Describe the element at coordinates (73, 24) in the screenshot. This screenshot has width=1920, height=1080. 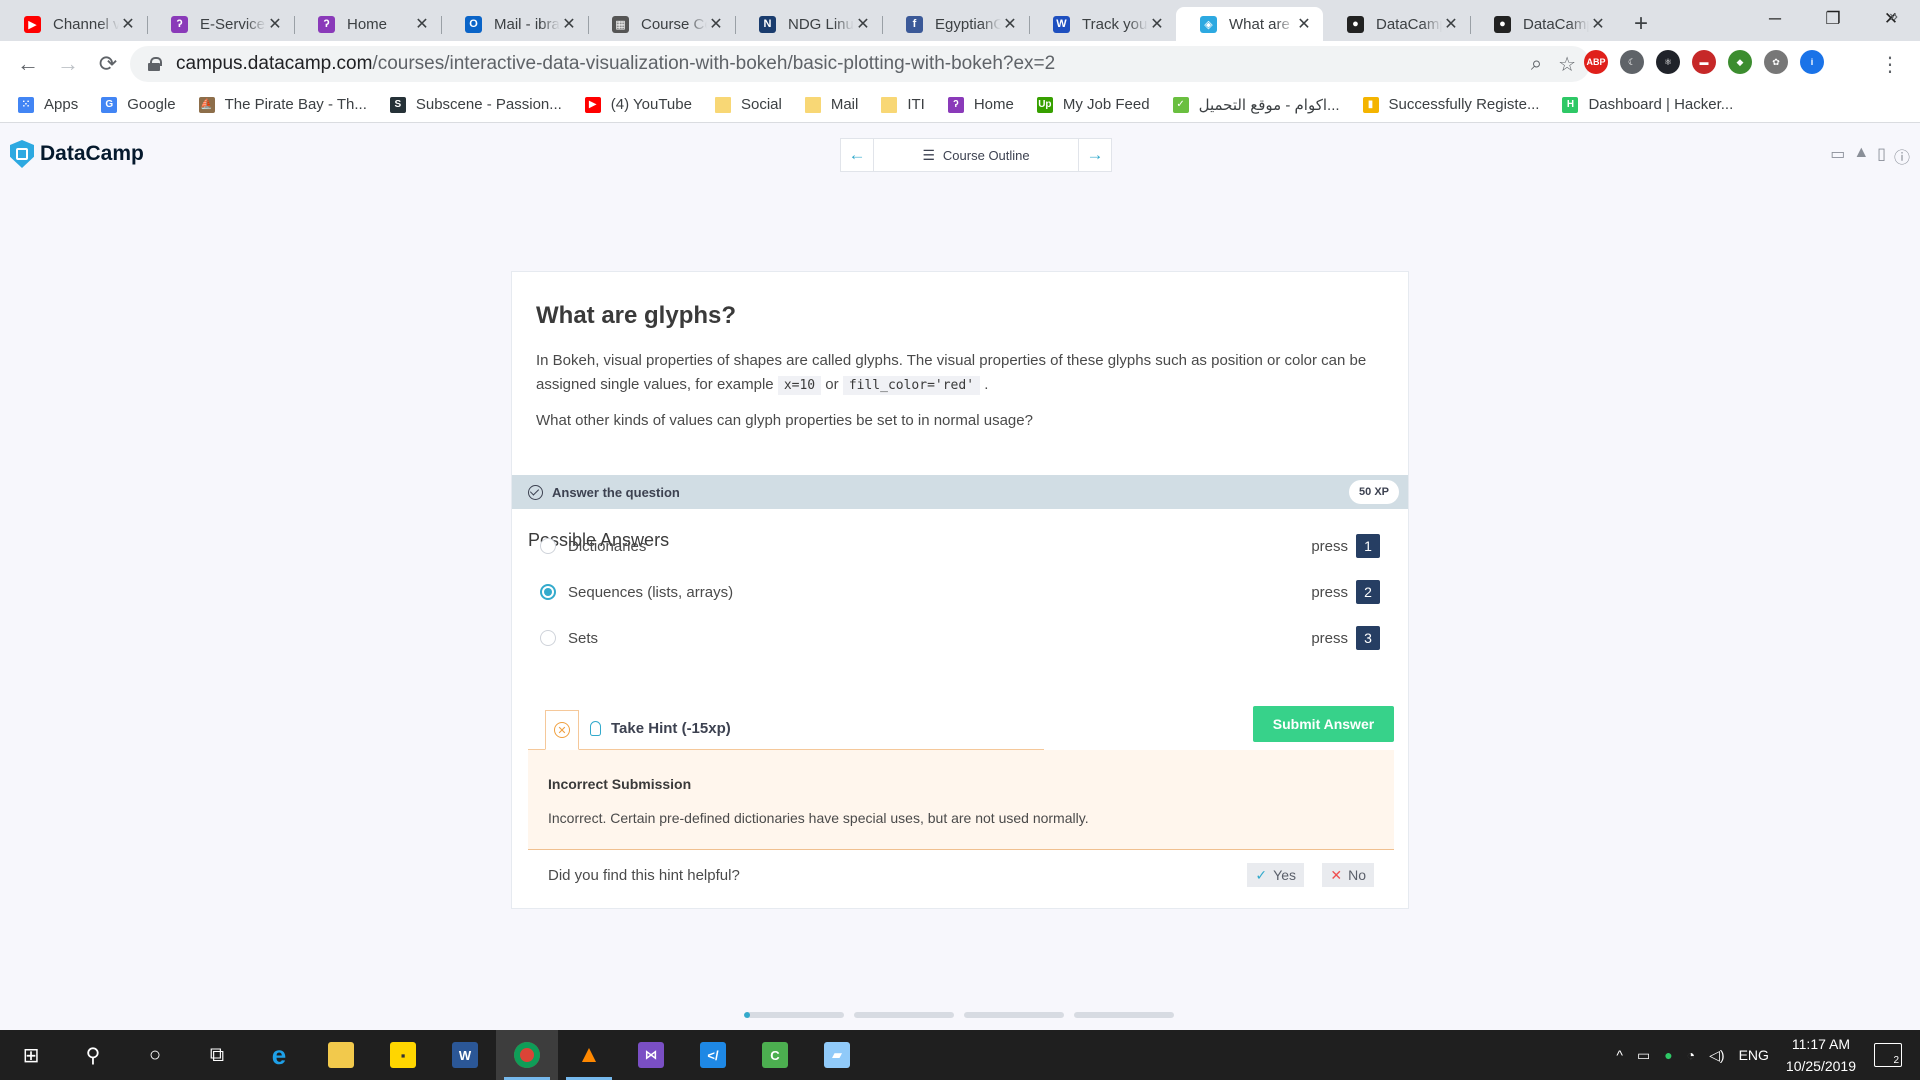
I see `browser-tab: ▶ Channel videos✕` at that location.